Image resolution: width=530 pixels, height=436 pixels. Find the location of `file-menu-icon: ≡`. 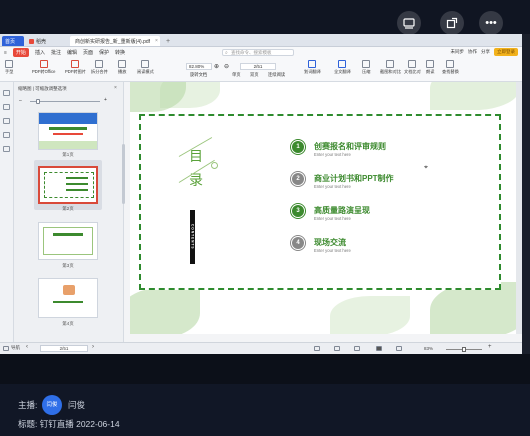

file-menu-icon: ≡ is located at coordinates (5, 53).